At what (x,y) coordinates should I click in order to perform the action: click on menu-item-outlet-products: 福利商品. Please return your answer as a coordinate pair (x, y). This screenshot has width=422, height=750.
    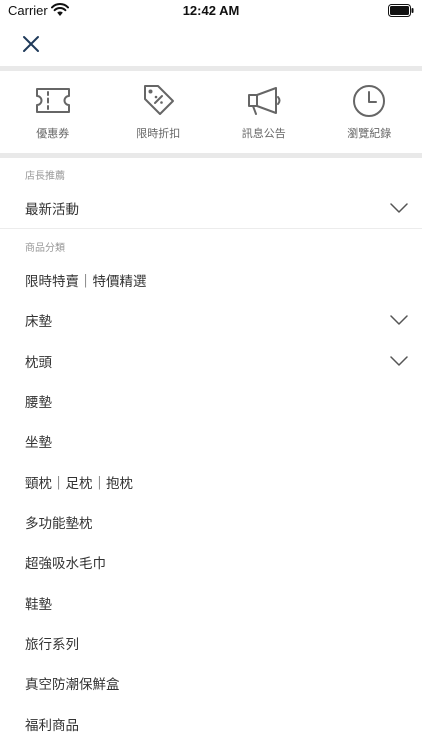
    Looking at the image, I should click on (211, 724).